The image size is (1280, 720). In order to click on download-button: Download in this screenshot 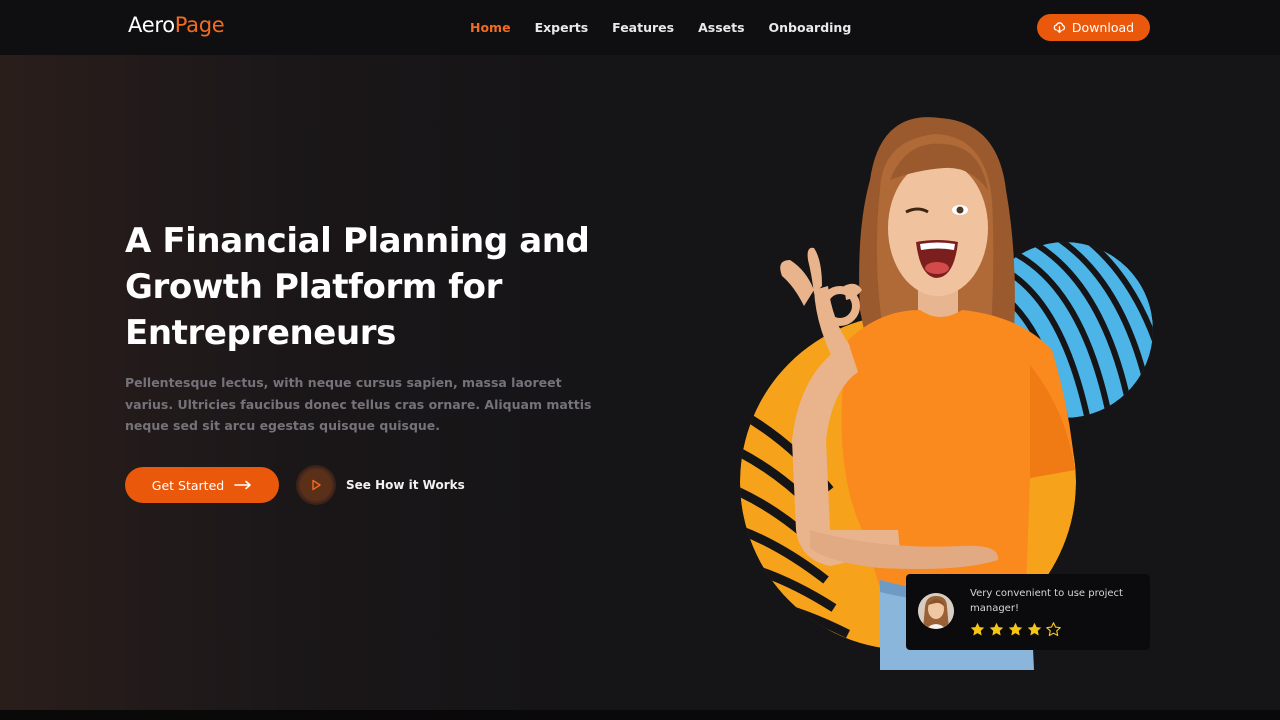, I will do `click(1093, 27)`.